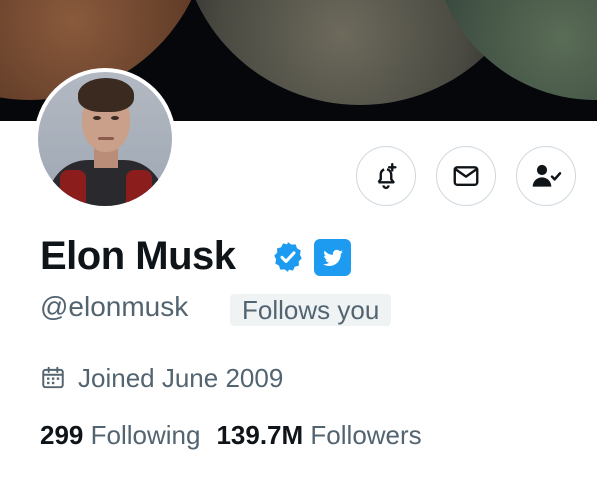 The width and height of the screenshot is (597, 497). I want to click on profile-handle: @elonmusk, so click(114, 306).